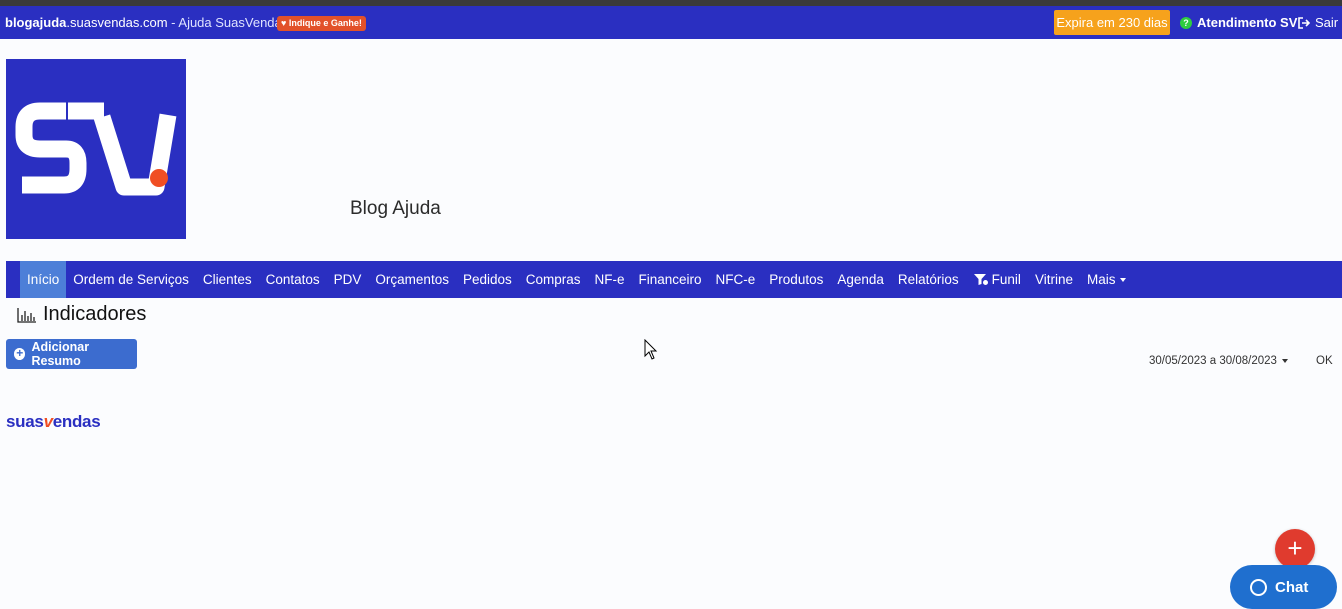 This screenshot has height=609, width=1342. Describe the element at coordinates (228, 22) in the screenshot. I see `site-title-suffix: - Ajuda SuasVendas` at that location.